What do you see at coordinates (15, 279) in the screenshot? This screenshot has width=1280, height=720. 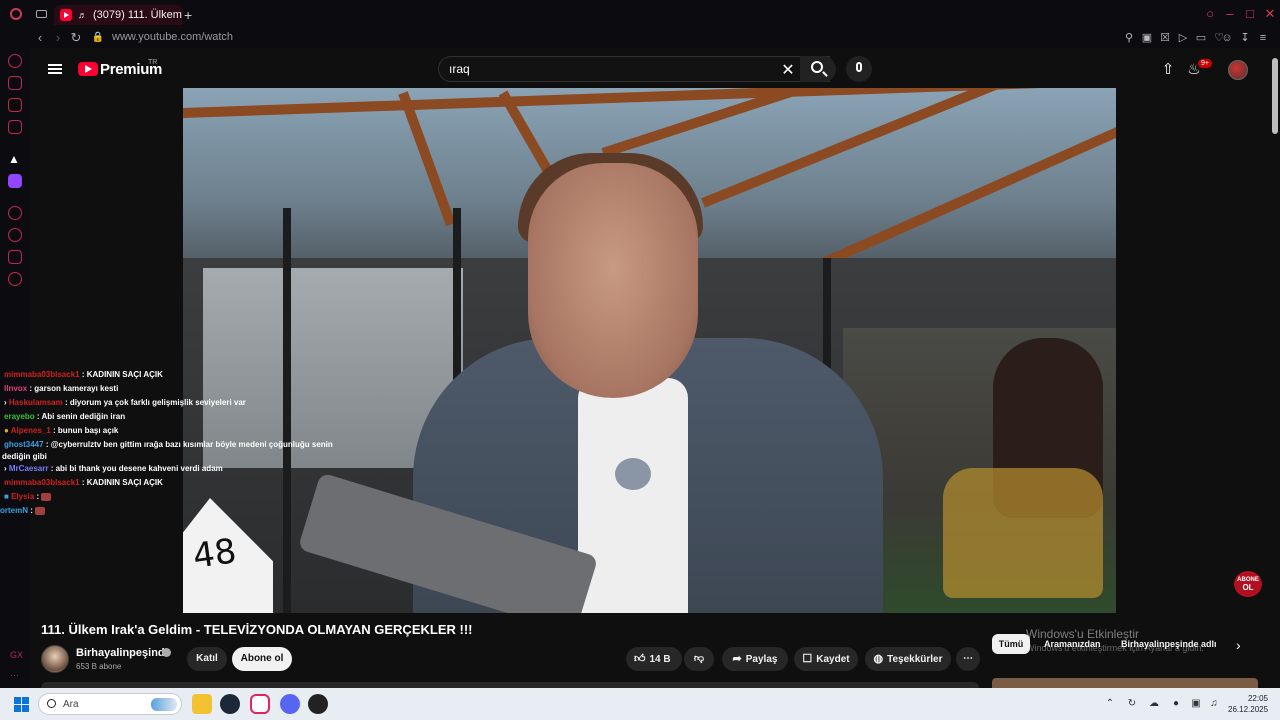 I see `settings-gear-icon` at bounding box center [15, 279].